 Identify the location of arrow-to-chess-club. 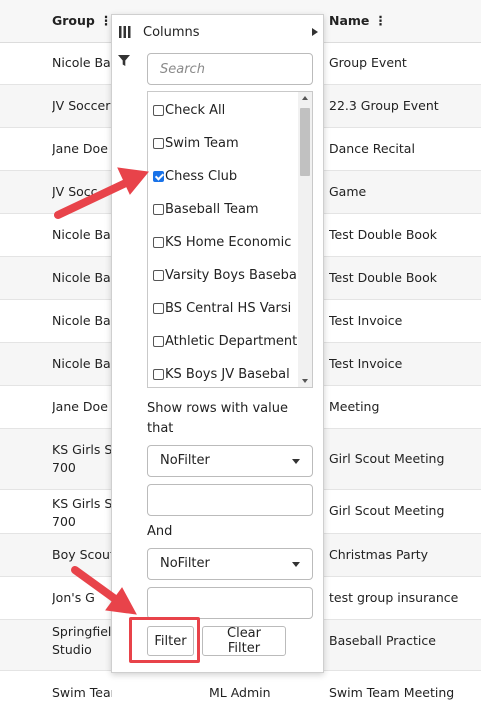
(101, 193).